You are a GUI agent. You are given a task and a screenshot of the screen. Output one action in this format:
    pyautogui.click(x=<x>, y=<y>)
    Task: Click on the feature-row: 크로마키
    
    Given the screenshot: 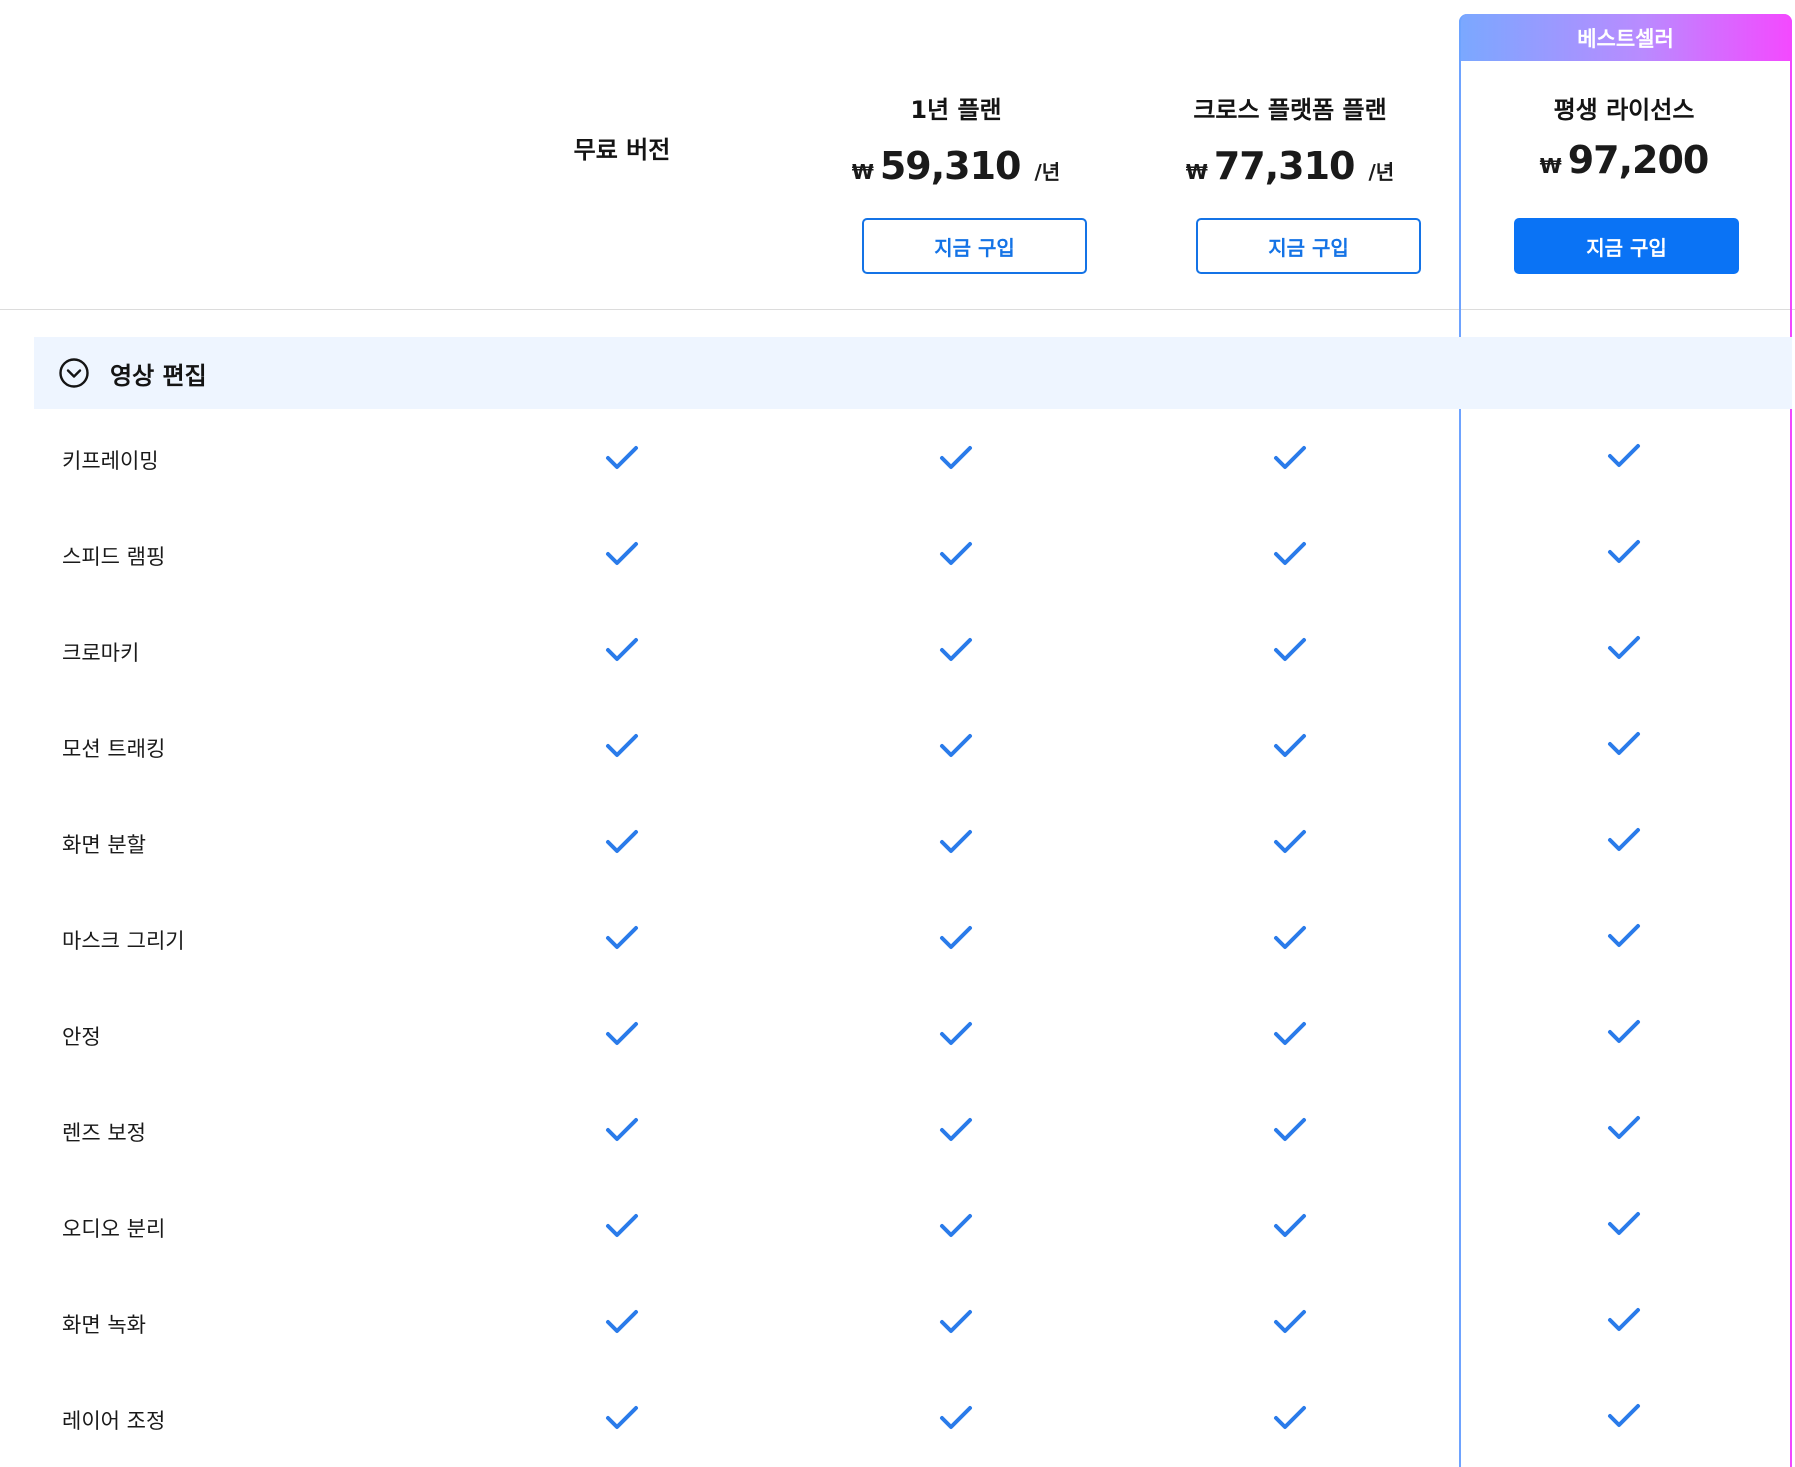 What is the action you would take?
    pyautogui.click(x=897, y=649)
    